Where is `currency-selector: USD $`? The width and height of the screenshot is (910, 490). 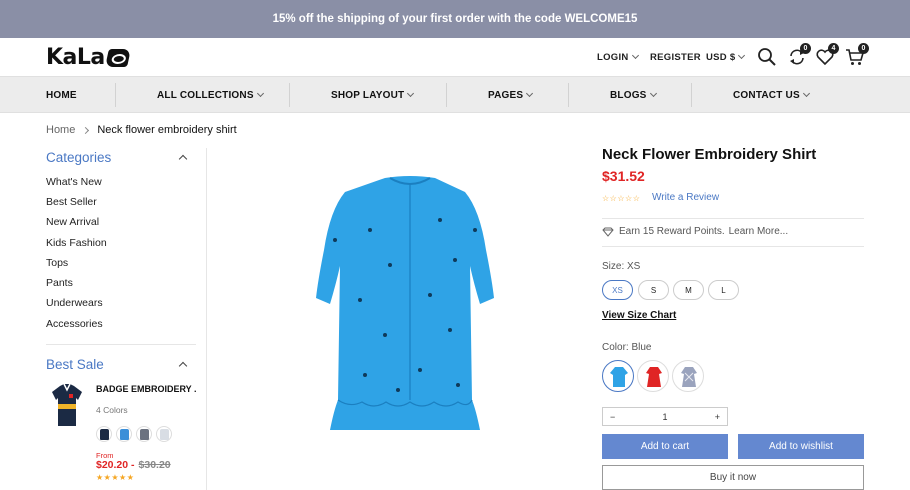 currency-selector: USD $ is located at coordinates (726, 57).